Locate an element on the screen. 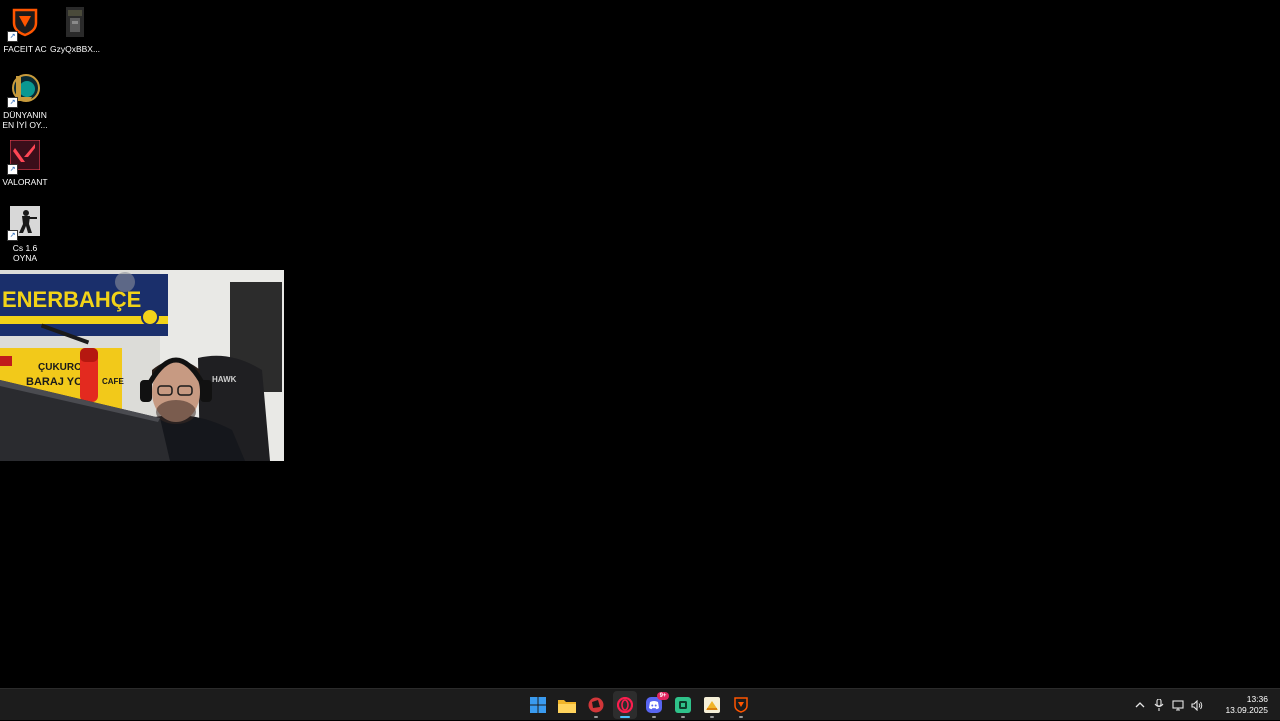  taskbar-green-app is located at coordinates (683, 705).